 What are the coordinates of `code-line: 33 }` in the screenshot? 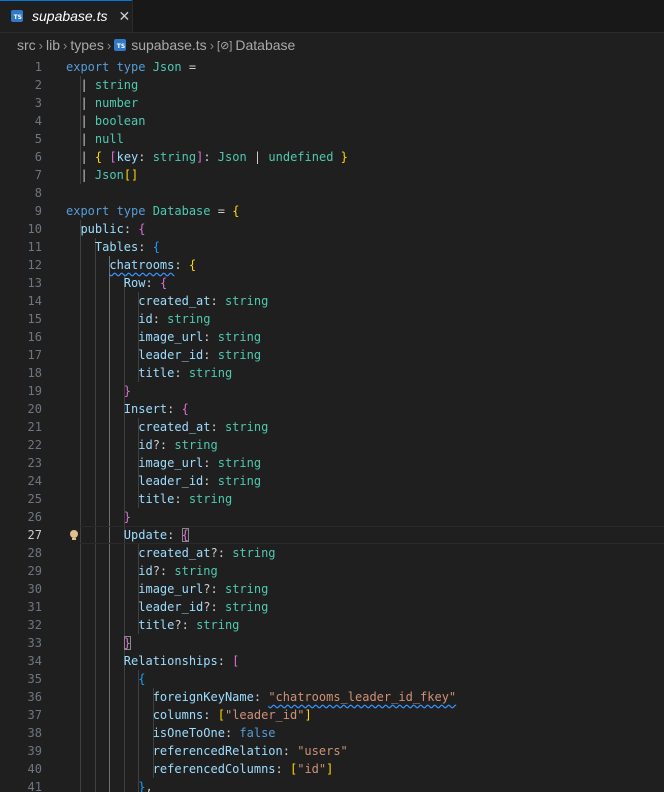 It's located at (332, 643).